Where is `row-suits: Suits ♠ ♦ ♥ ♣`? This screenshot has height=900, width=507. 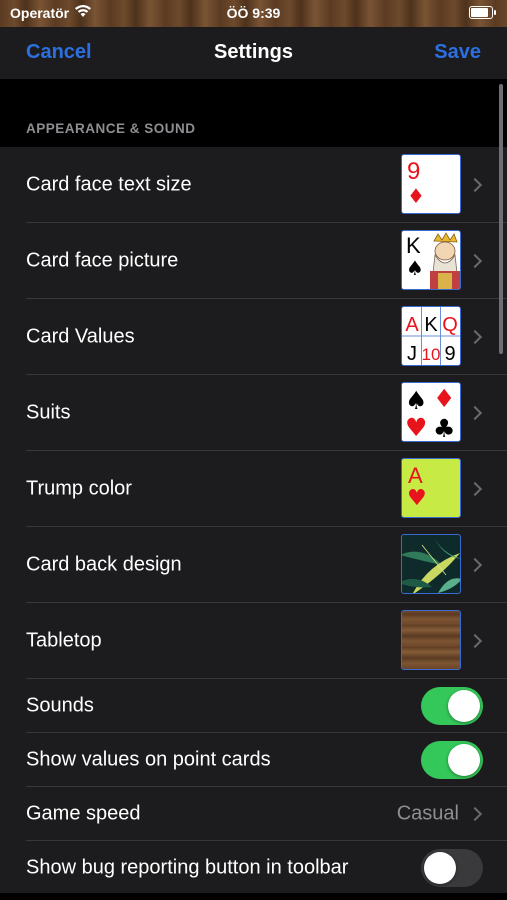
row-suits: Suits ♠ ♦ ♥ ♣ is located at coordinates (253, 413).